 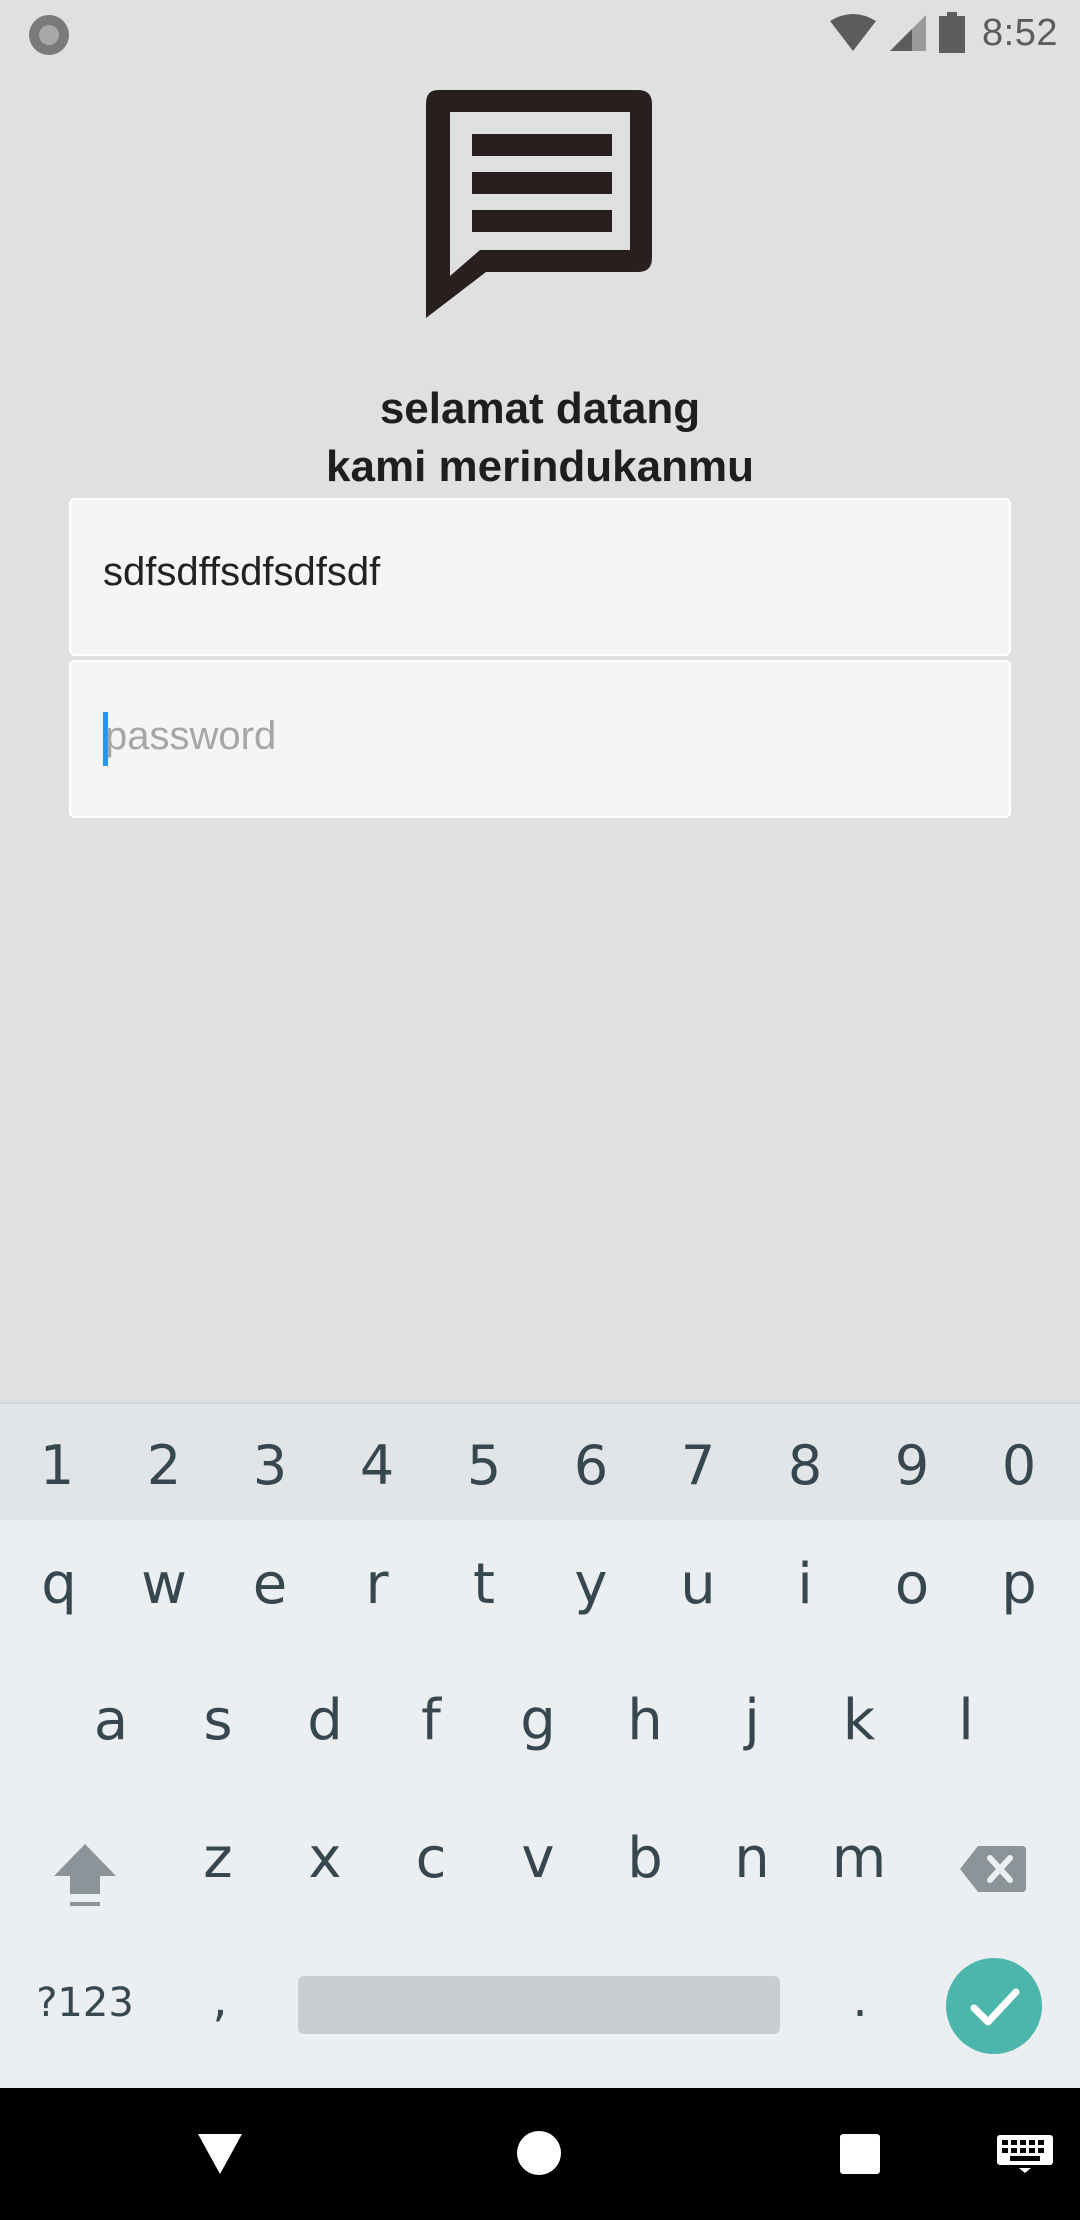 What do you see at coordinates (860, 2000) in the screenshot?
I see `period-key: .` at bounding box center [860, 2000].